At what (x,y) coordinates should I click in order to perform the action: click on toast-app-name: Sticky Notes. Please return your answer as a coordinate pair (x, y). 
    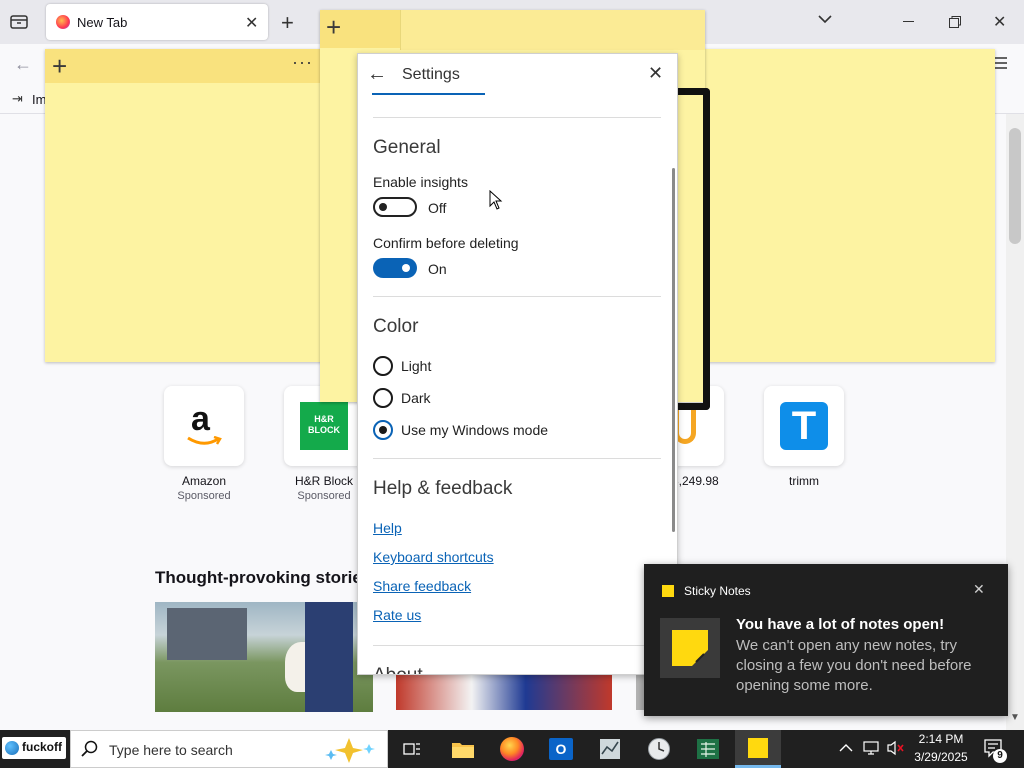
    Looking at the image, I should click on (717, 591).